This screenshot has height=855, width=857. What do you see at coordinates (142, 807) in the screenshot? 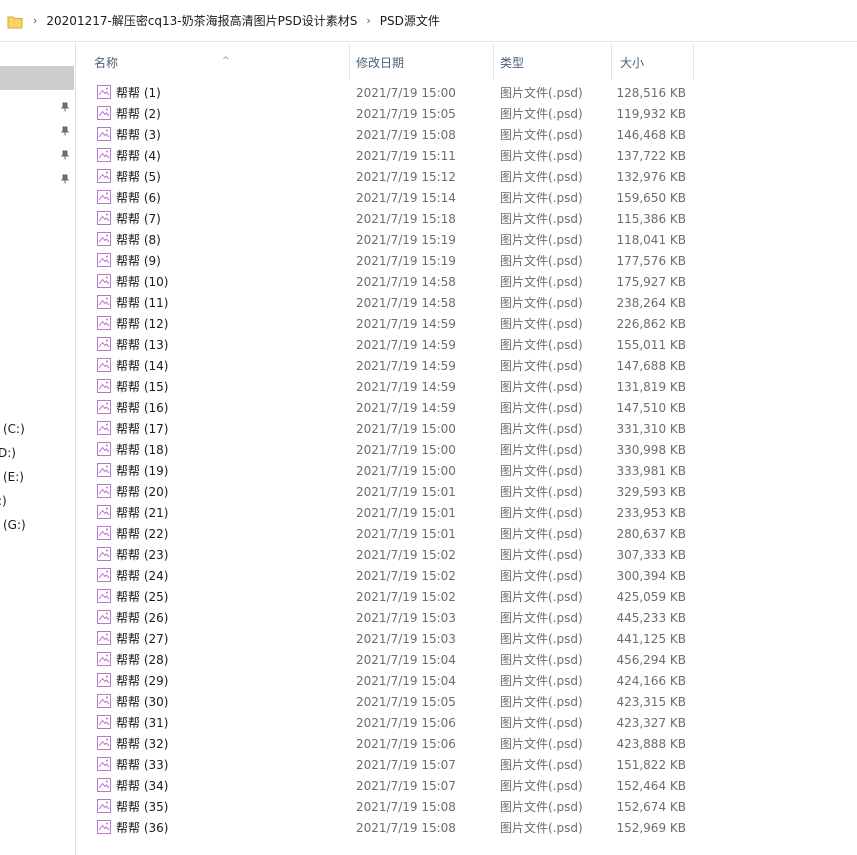
I see `file-name: 帮帮 (35)` at bounding box center [142, 807].